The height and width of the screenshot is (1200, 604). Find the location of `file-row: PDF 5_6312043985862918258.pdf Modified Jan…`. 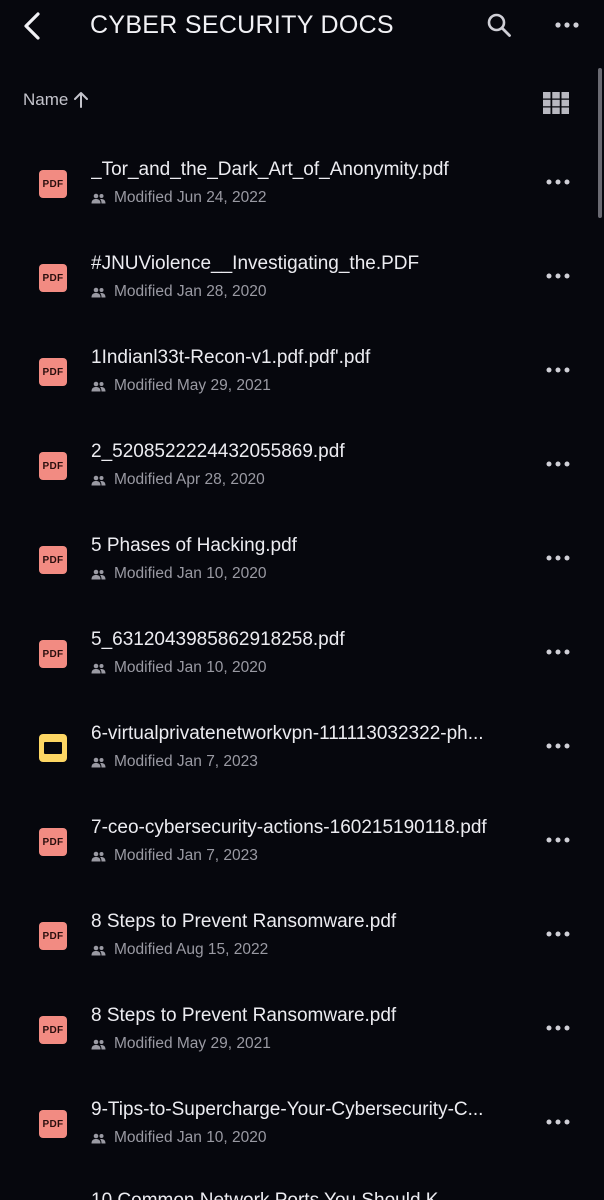

file-row: PDF 5_6312043985862918258.pdf Modified Jan… is located at coordinates (302, 653).